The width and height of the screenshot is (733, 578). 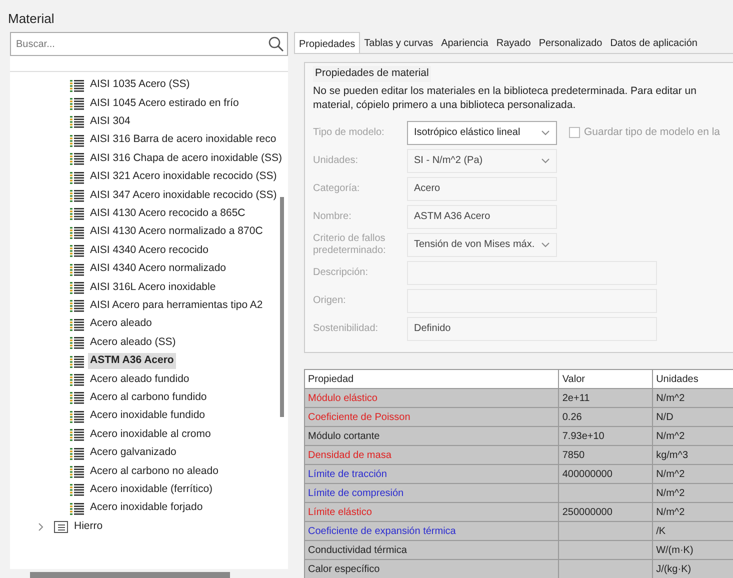 I want to click on tree-item: Acero al carbono no aleado, so click(x=154, y=472).